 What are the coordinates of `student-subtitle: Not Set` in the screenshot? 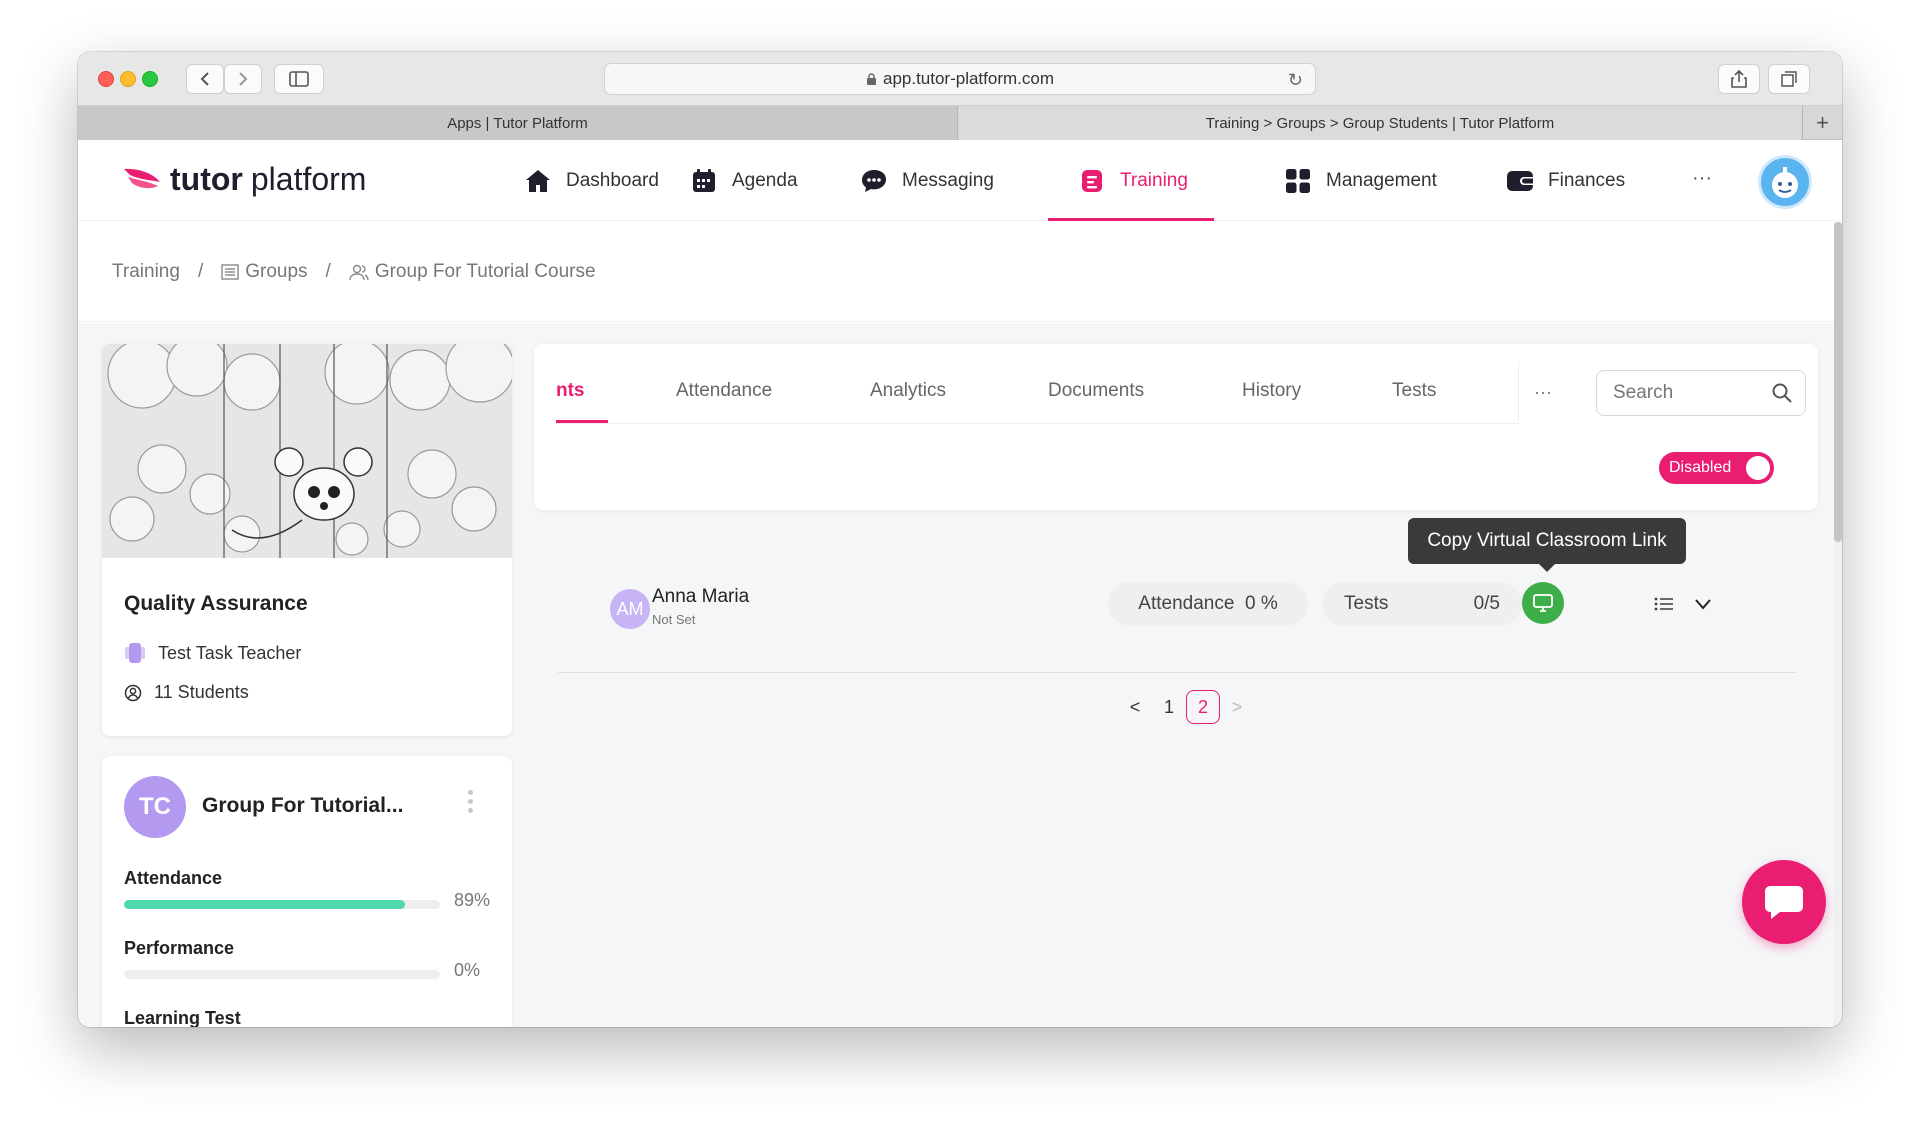 It's located at (674, 619).